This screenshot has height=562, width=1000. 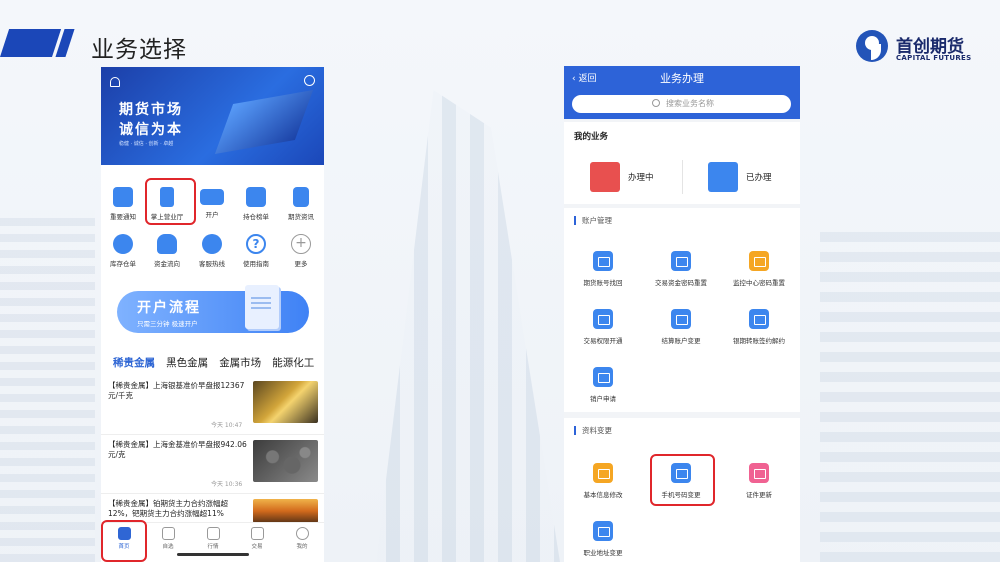 I want to click on grid-item-open-account: 开户, so click(x=212, y=209).